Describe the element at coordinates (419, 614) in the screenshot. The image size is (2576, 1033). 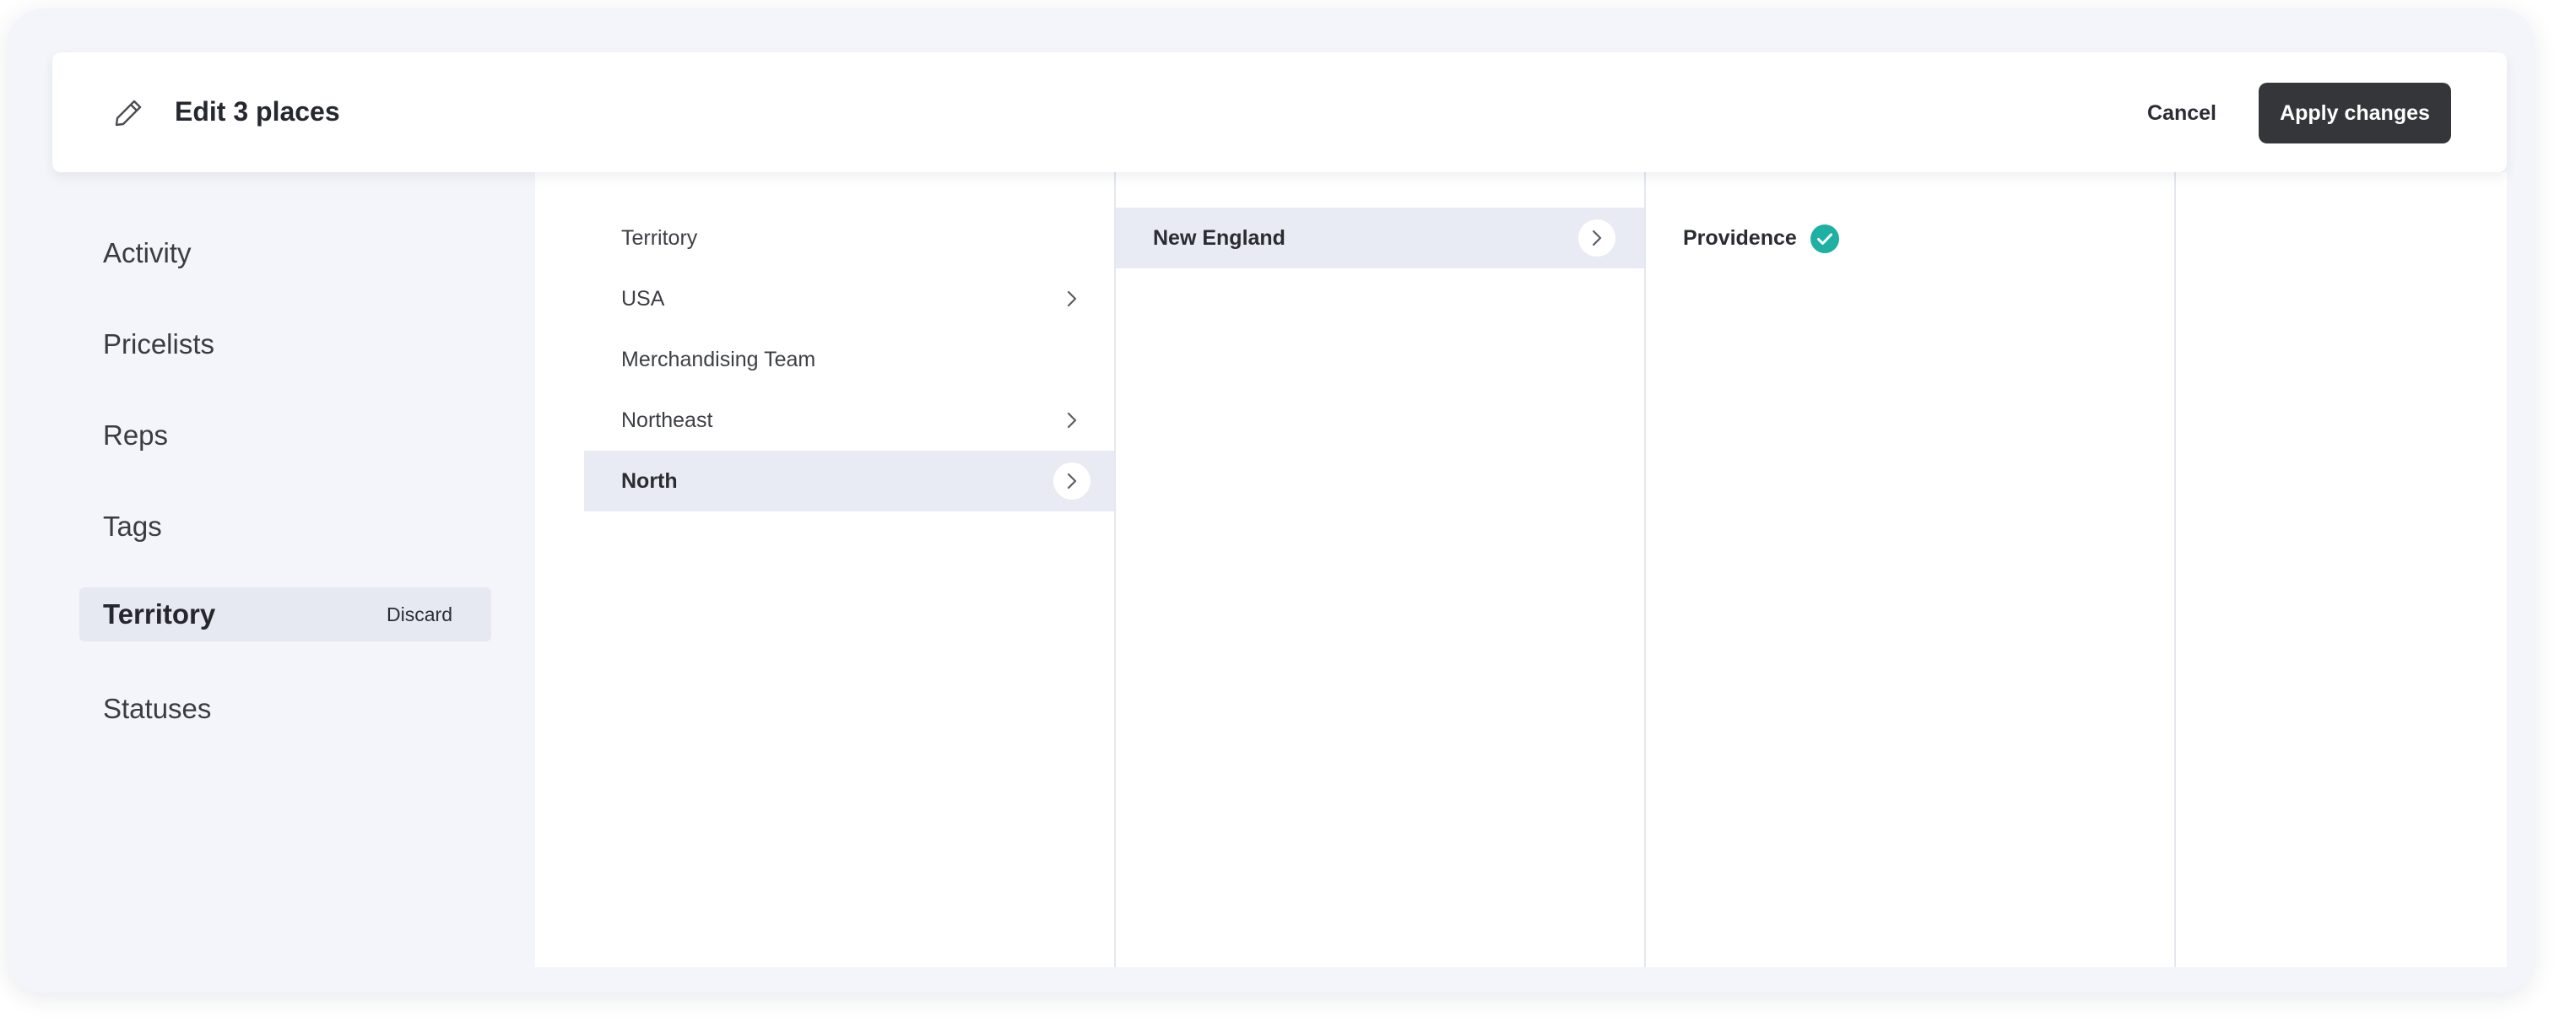
I see `discard-button: Discard` at that location.